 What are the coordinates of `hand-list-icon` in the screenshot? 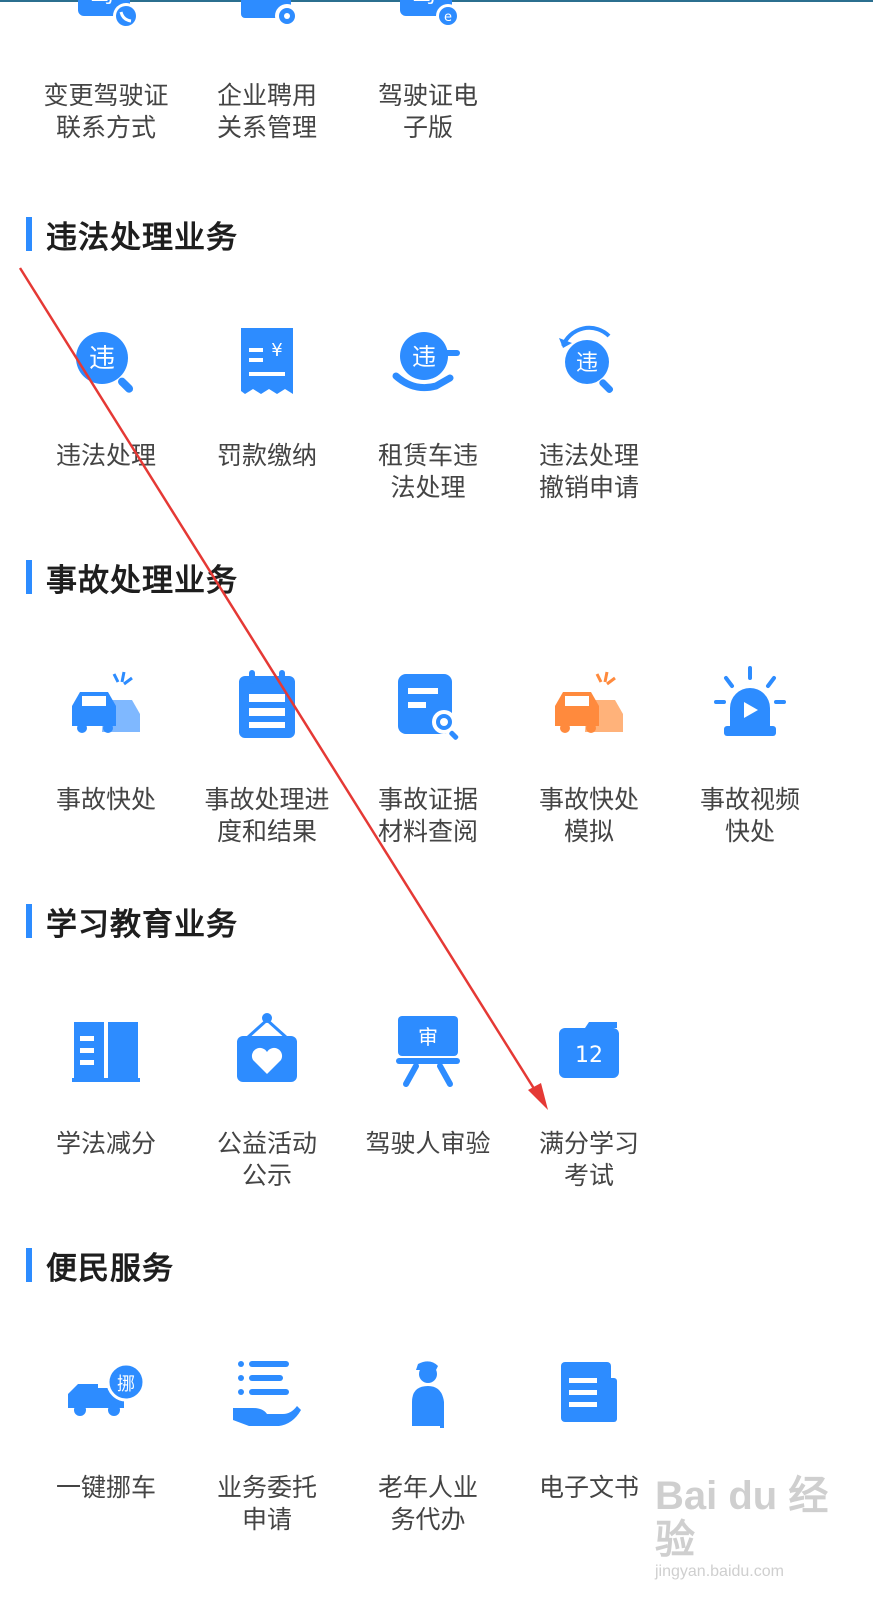 It's located at (267, 1394).